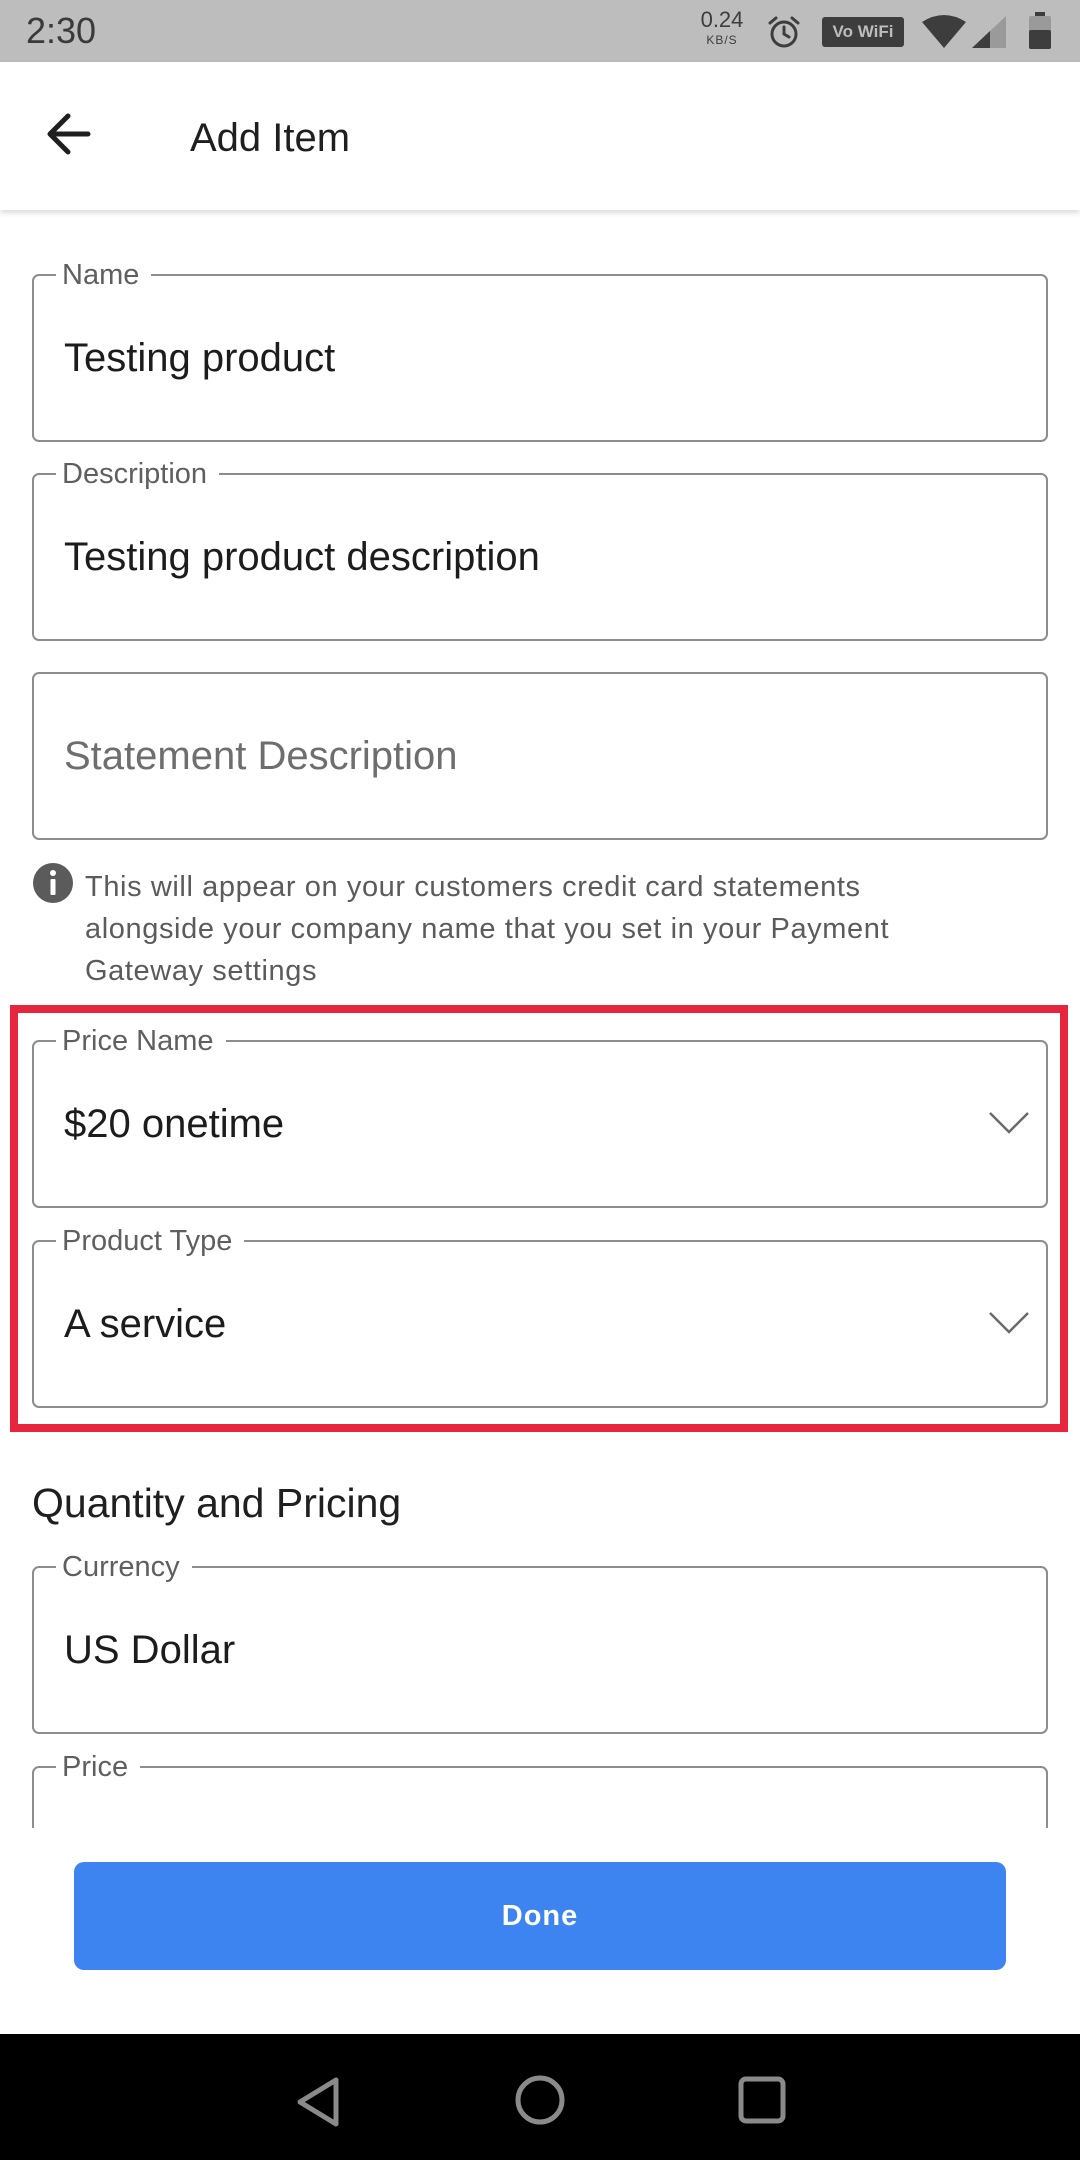  I want to click on vowifi-badge: Vo WiFi, so click(863, 32).